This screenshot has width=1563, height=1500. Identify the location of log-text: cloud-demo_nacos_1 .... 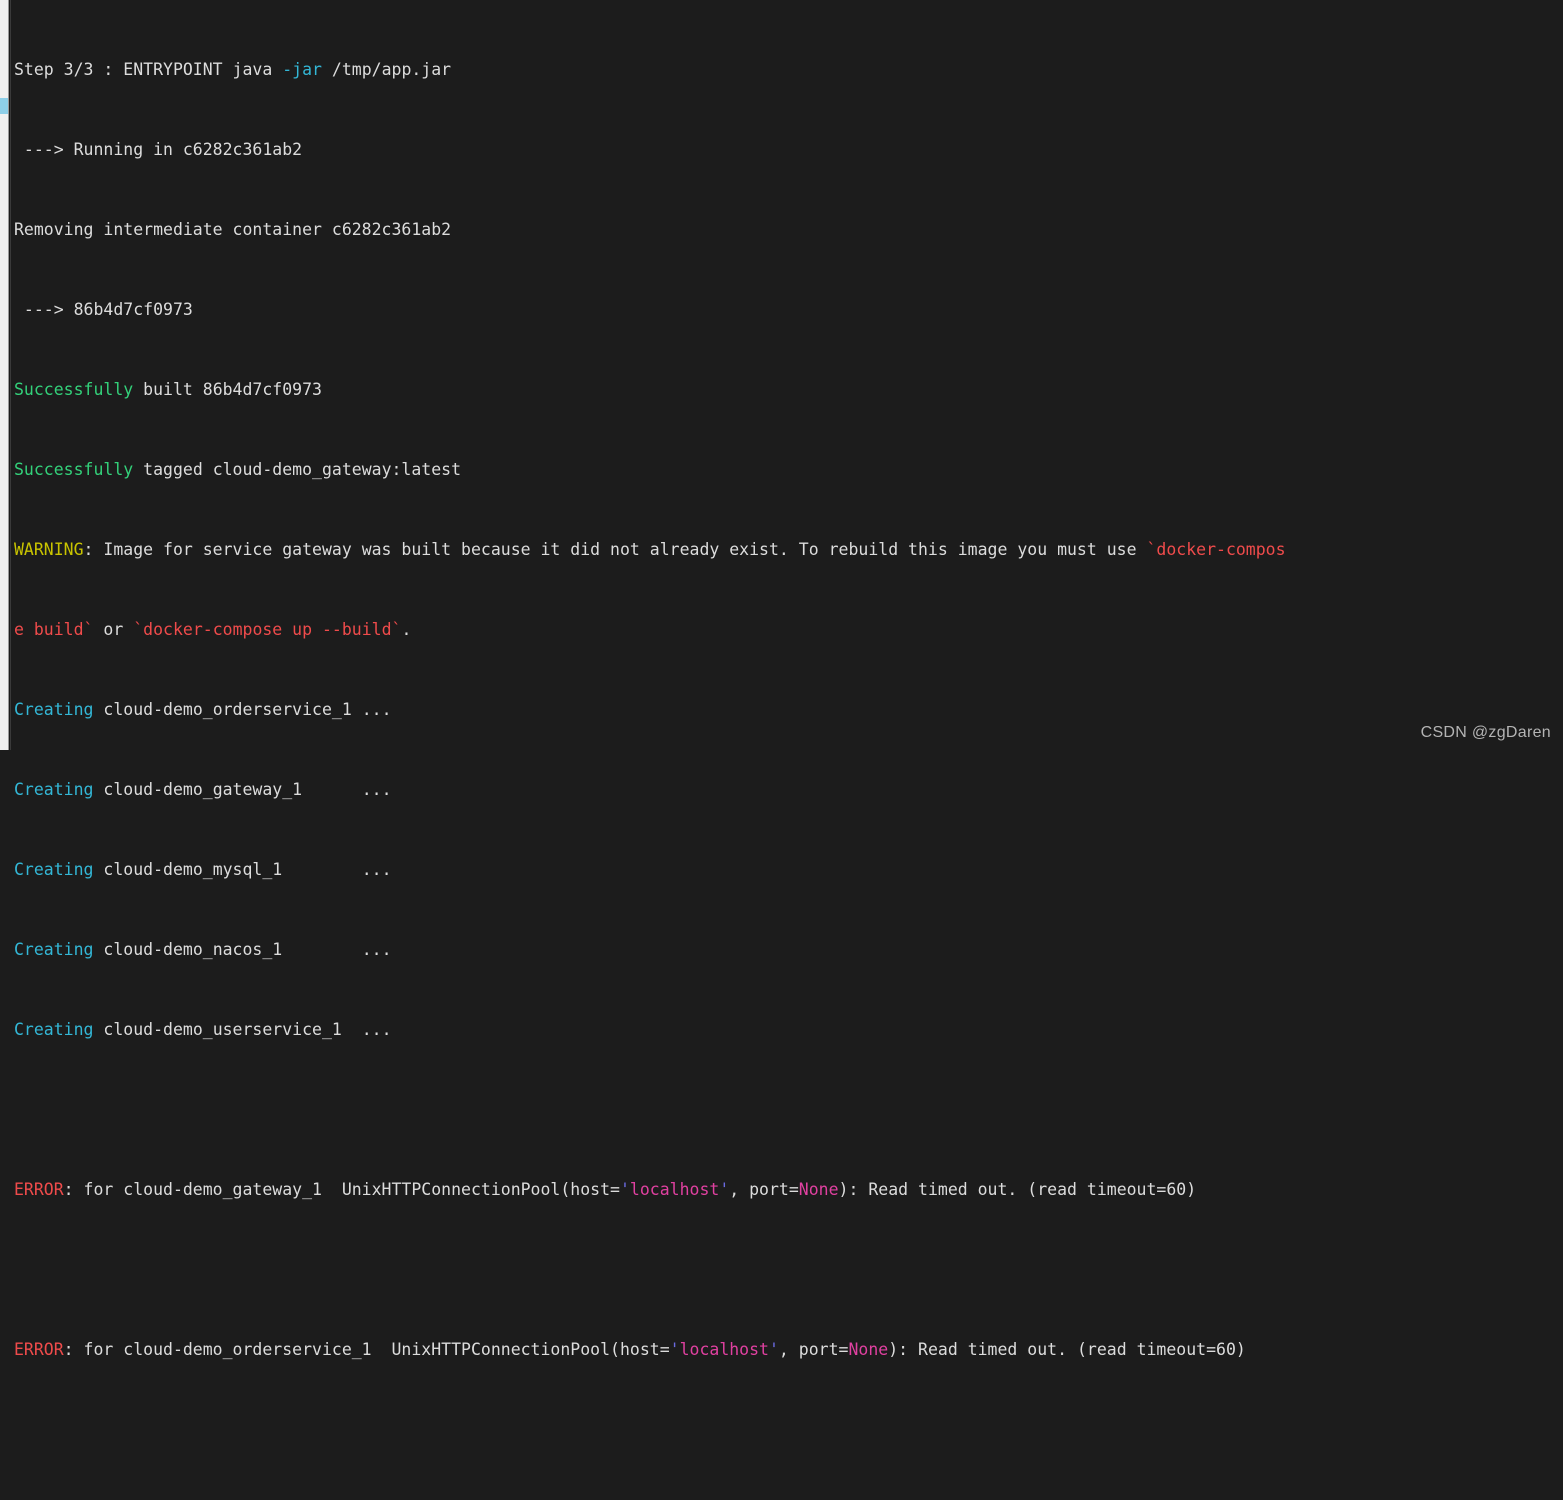
(242, 949).